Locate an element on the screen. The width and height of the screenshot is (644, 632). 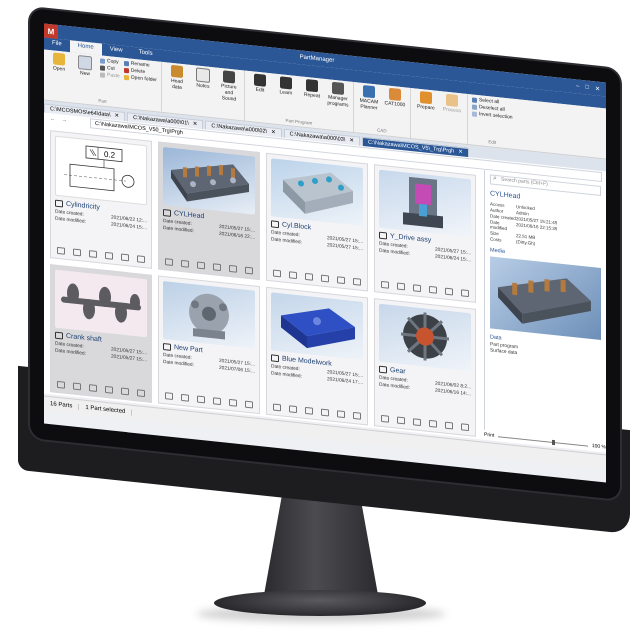
macam-planner-button: MACAM Planner is located at coordinates (369, 98).